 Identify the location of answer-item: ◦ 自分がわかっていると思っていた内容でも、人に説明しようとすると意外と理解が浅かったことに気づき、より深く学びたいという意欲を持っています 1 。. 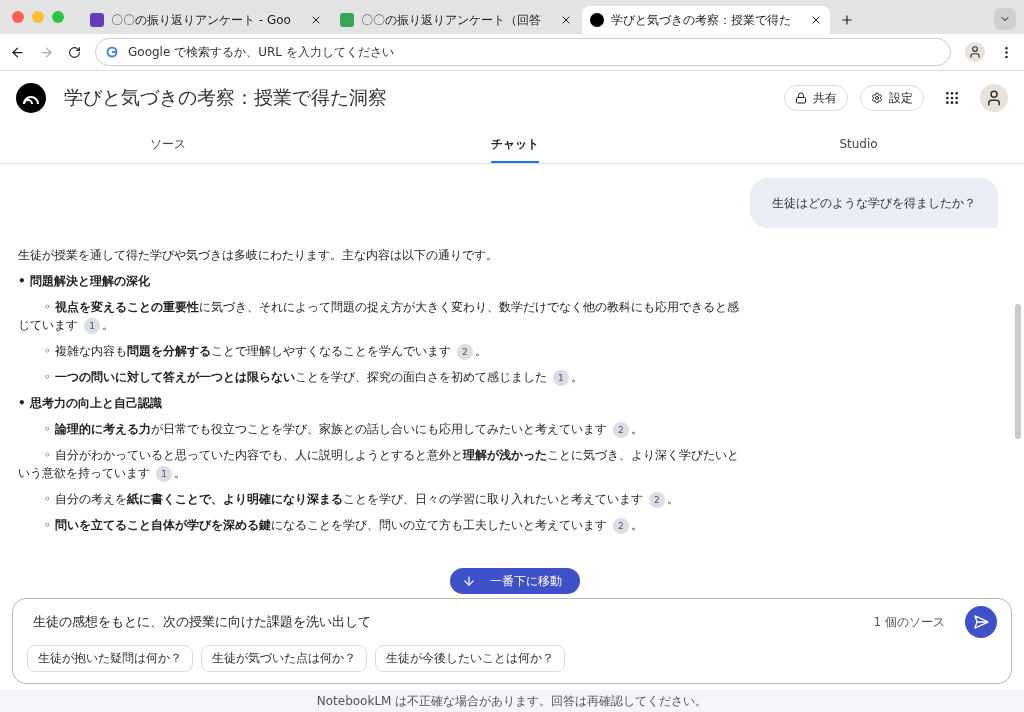
(379, 464).